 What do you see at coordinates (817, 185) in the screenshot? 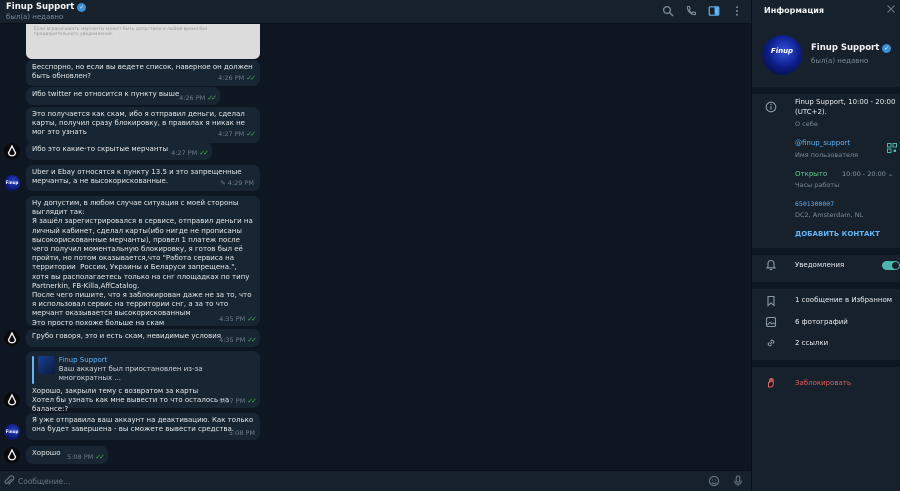
I see `hours-label: Часы работы` at bounding box center [817, 185].